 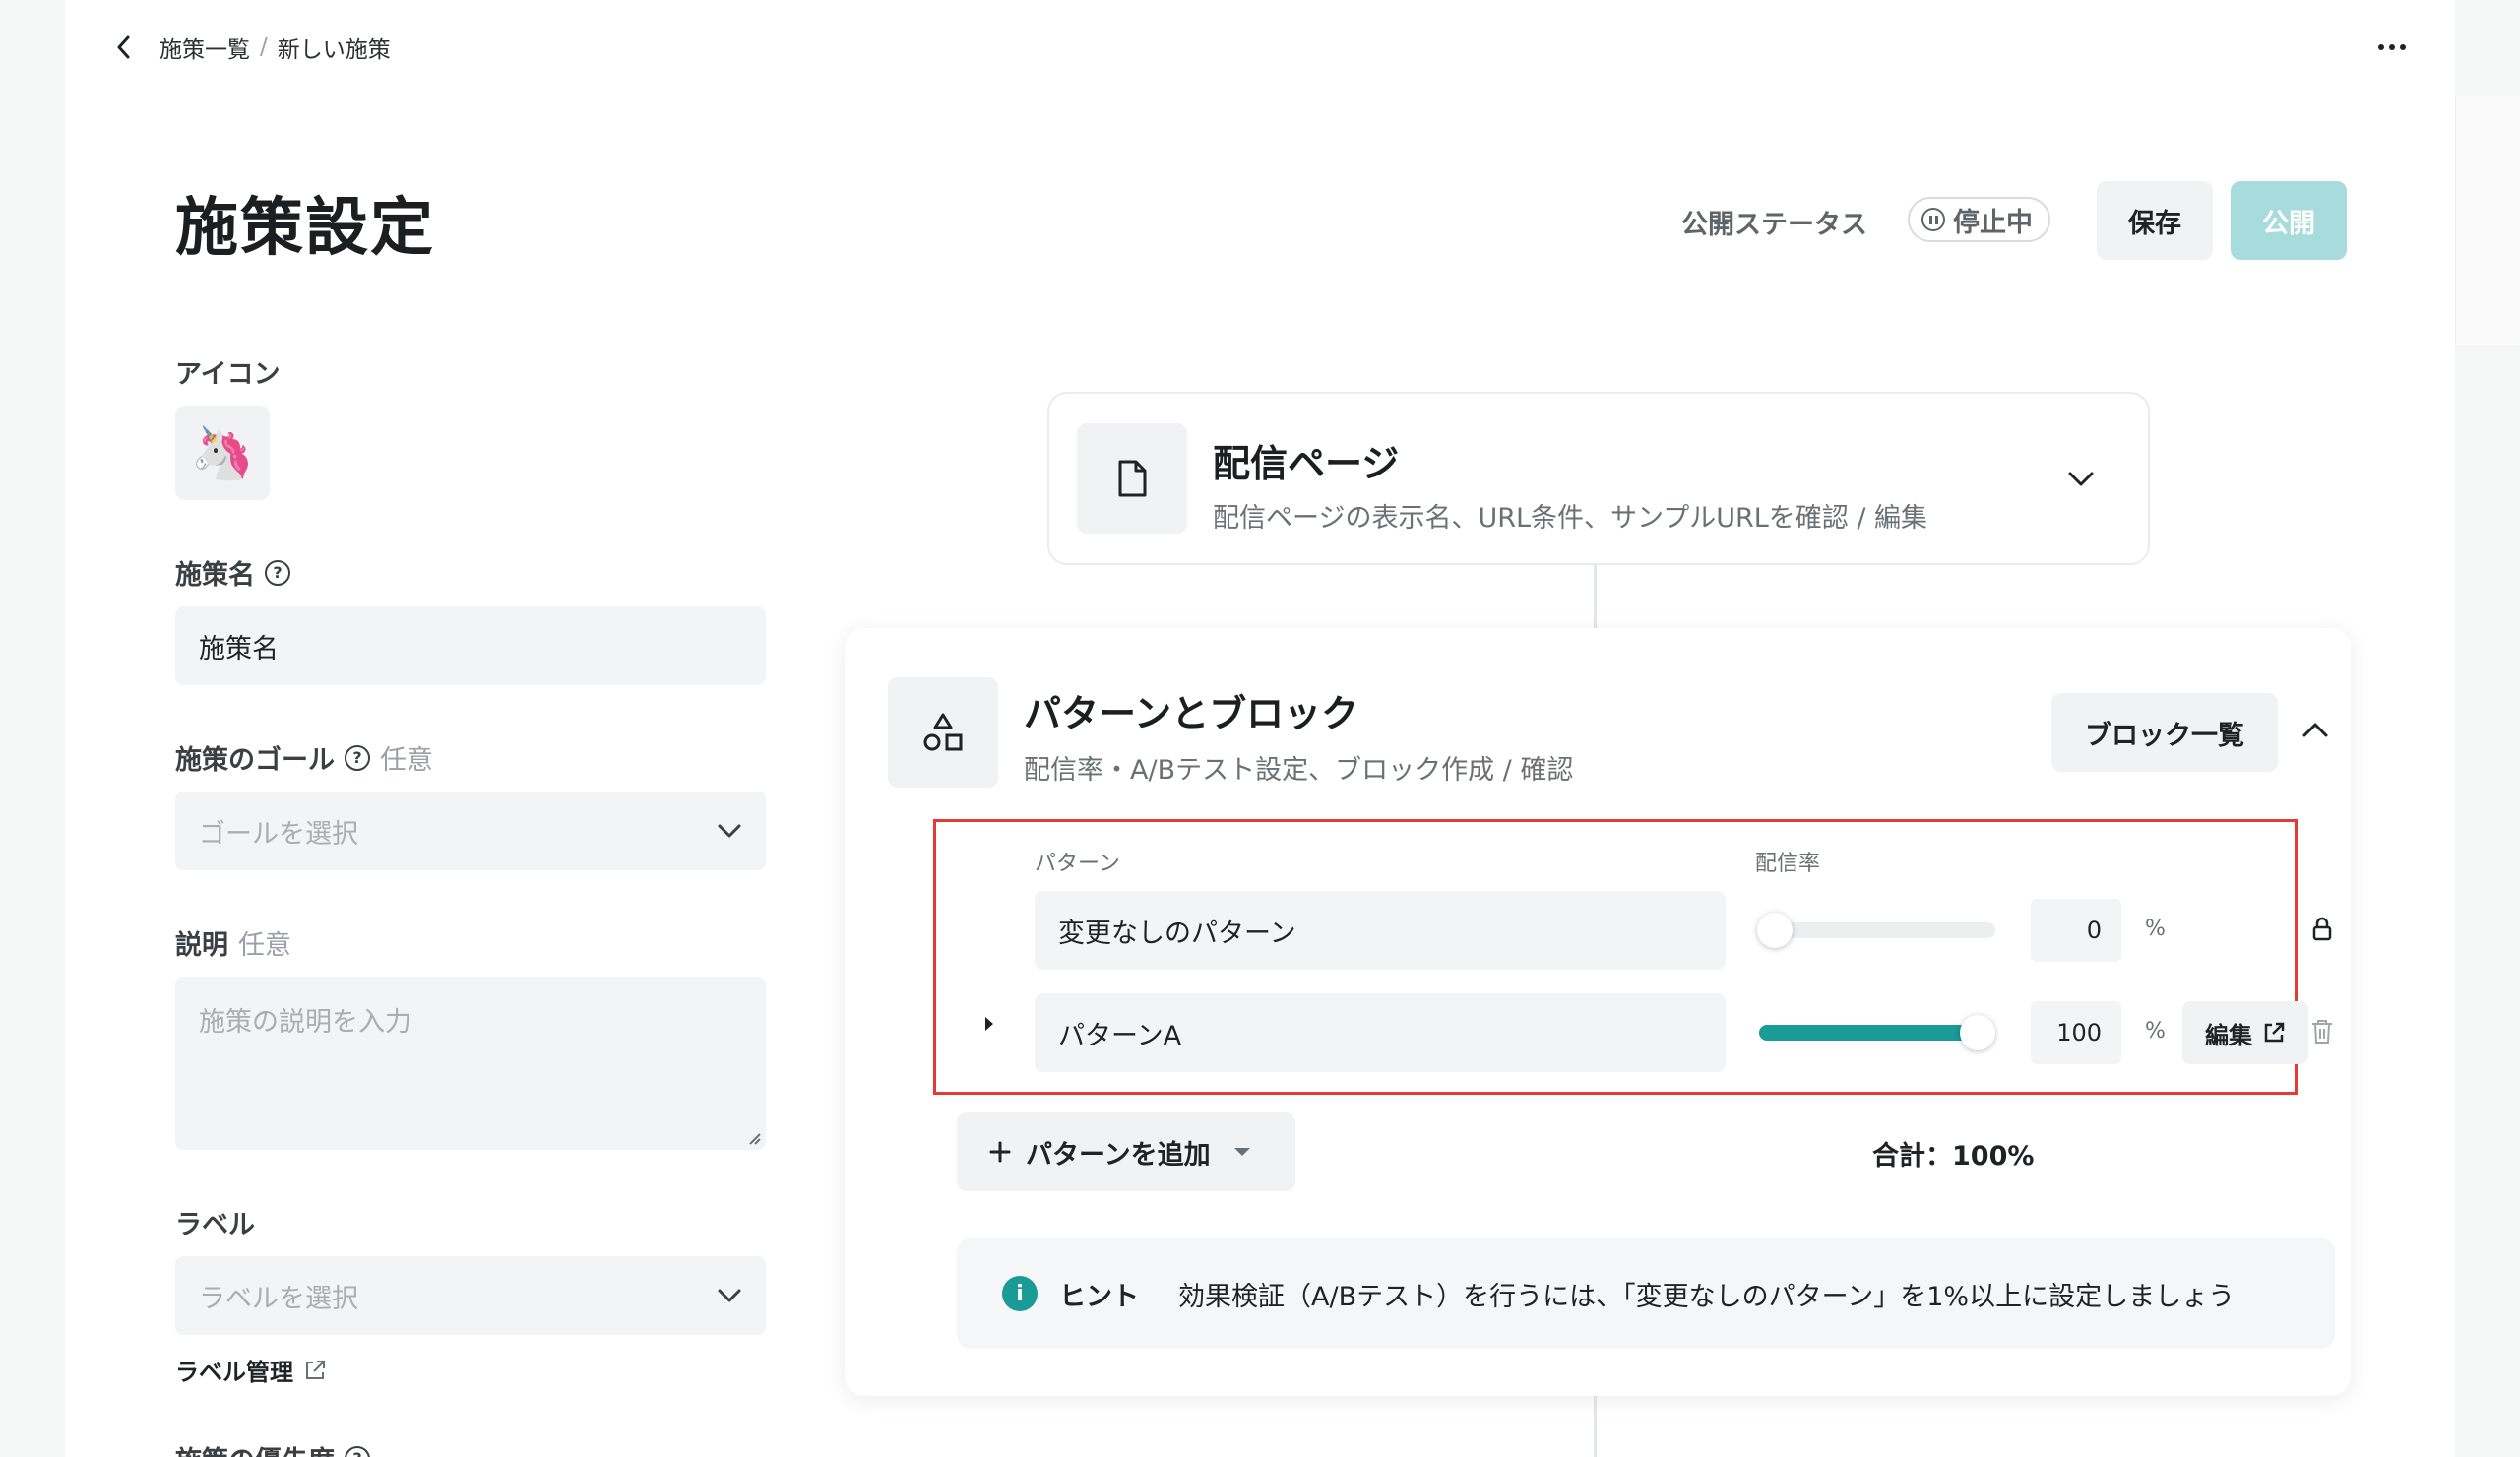 What do you see at coordinates (204, 47) in the screenshot?
I see `breadcrumb-parent: 施策一覧` at bounding box center [204, 47].